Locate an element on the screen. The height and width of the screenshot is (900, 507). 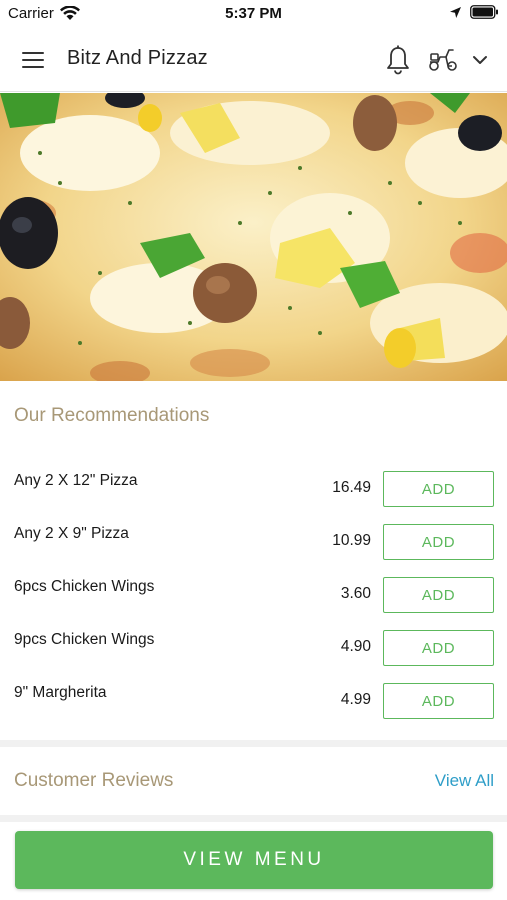
status-time: 5:37 PM is located at coordinates (253, 13).